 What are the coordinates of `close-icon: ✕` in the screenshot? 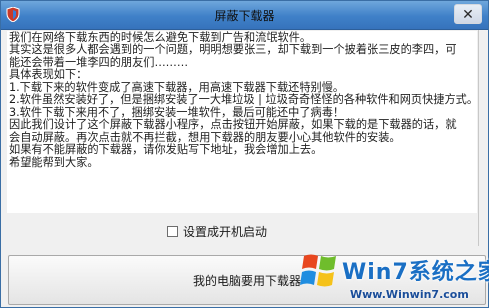 It's located at (468, 15).